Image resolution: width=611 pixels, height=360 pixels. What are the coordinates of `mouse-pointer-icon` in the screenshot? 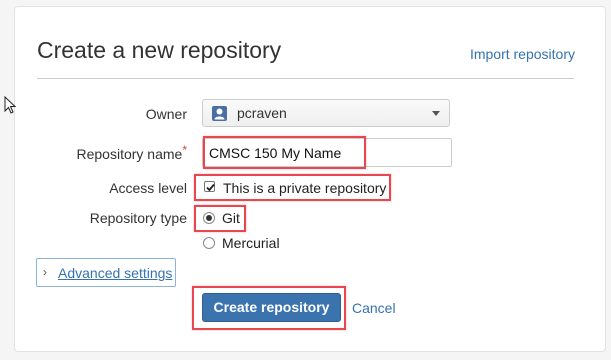 It's located at (10, 108).